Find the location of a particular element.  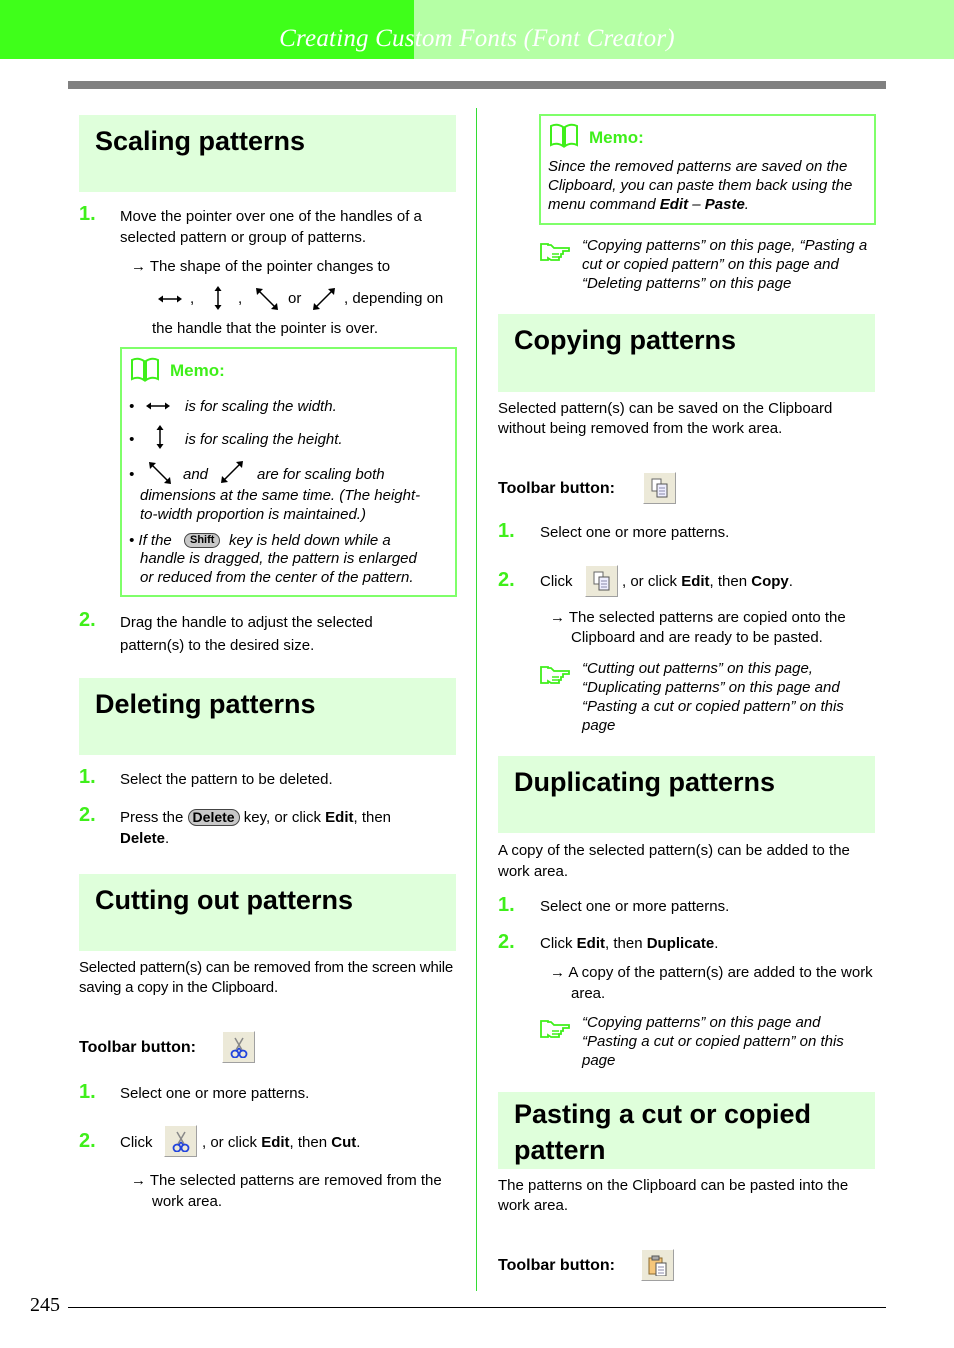

menu-cut: Cut is located at coordinates (344, 1142).